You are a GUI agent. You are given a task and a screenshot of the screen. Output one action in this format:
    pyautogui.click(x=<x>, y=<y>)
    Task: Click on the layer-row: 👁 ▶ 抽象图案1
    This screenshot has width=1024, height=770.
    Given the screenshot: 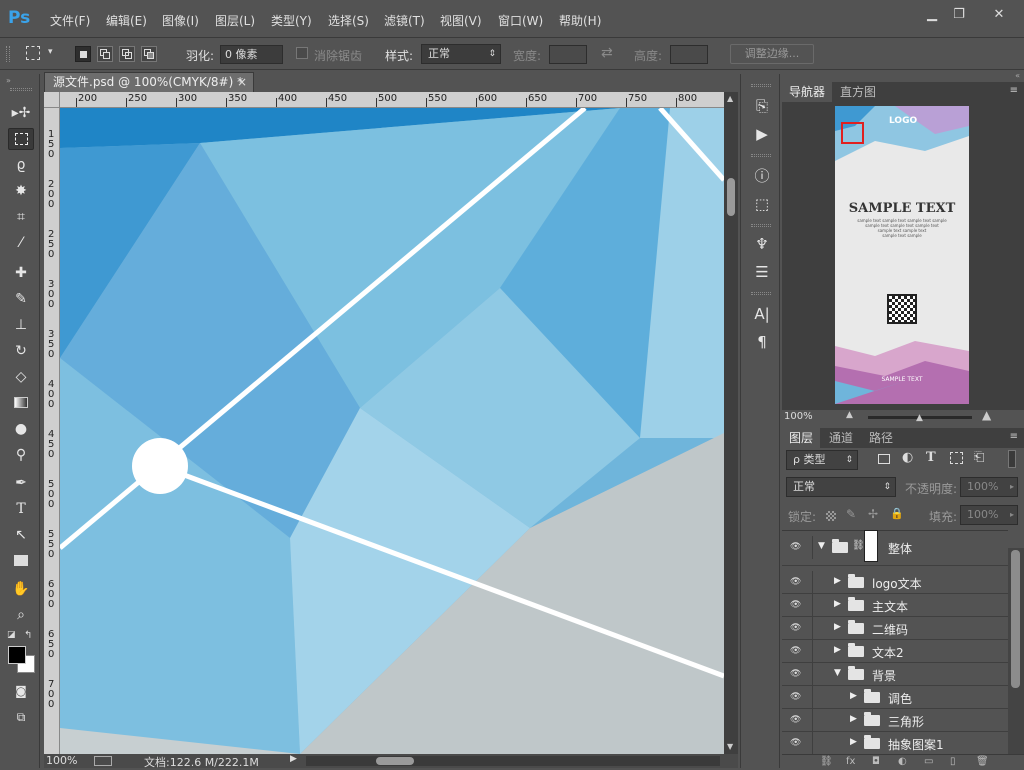 What is the action you would take?
    pyautogui.click(x=895, y=743)
    